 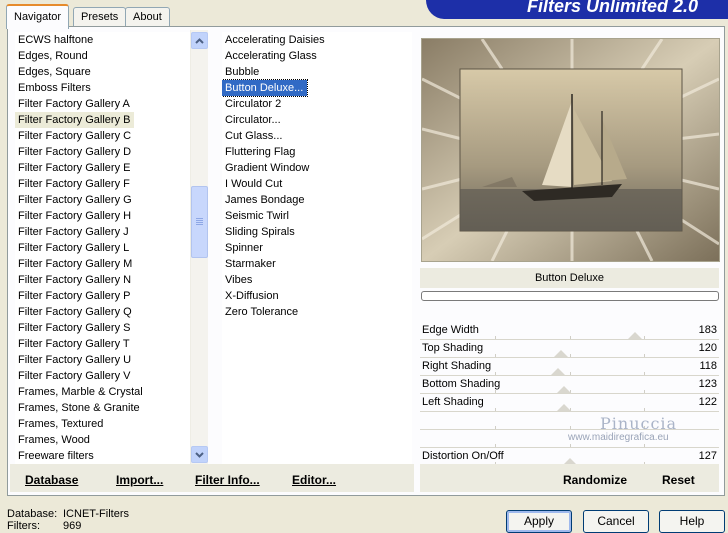 What do you see at coordinates (251, 264) in the screenshot?
I see `filter-item: Starmaker` at bounding box center [251, 264].